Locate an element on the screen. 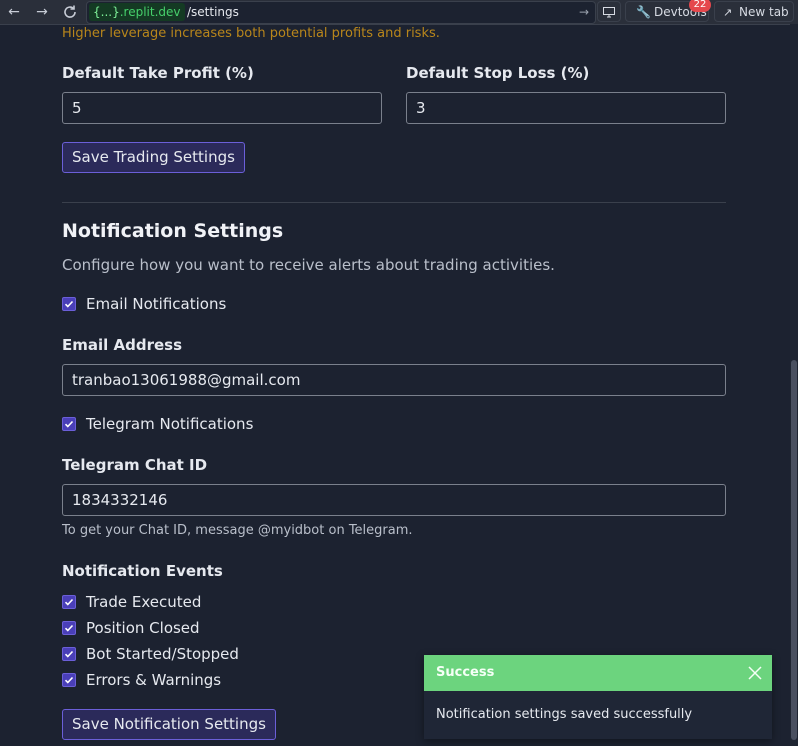  notification-settings-title: Notification Settings is located at coordinates (173, 231).